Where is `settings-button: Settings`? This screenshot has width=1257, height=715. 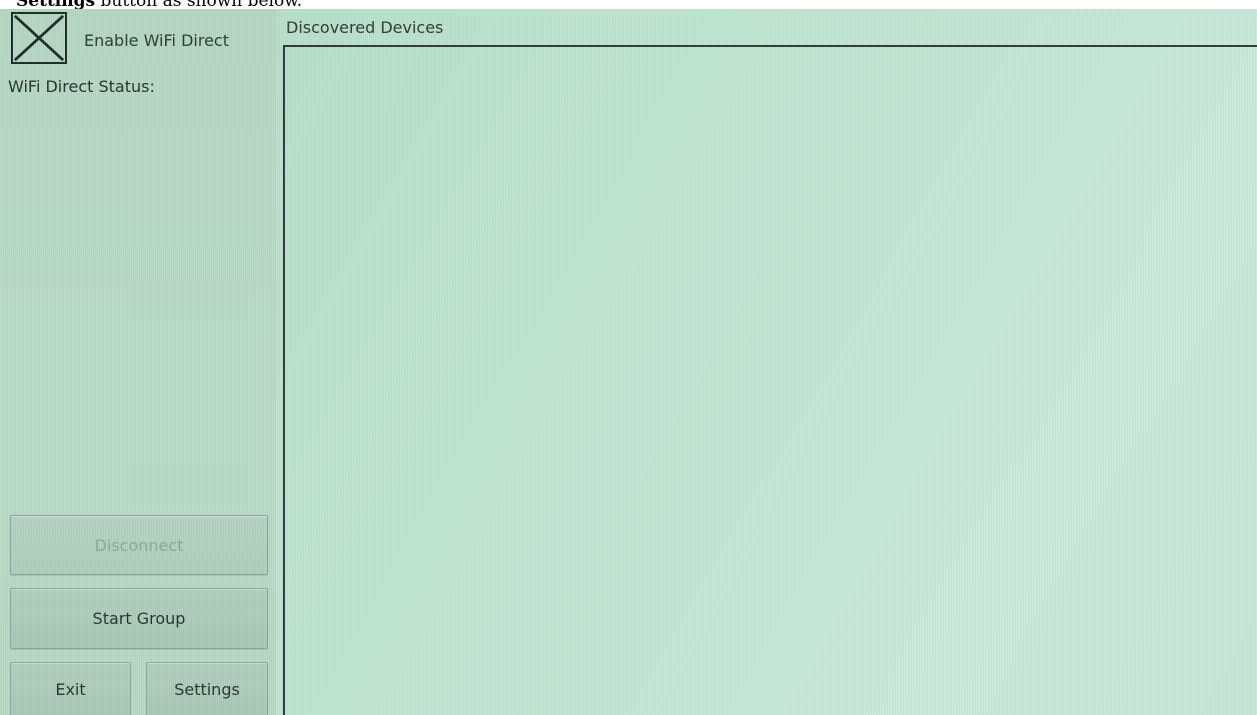
settings-button: Settings is located at coordinates (207, 688).